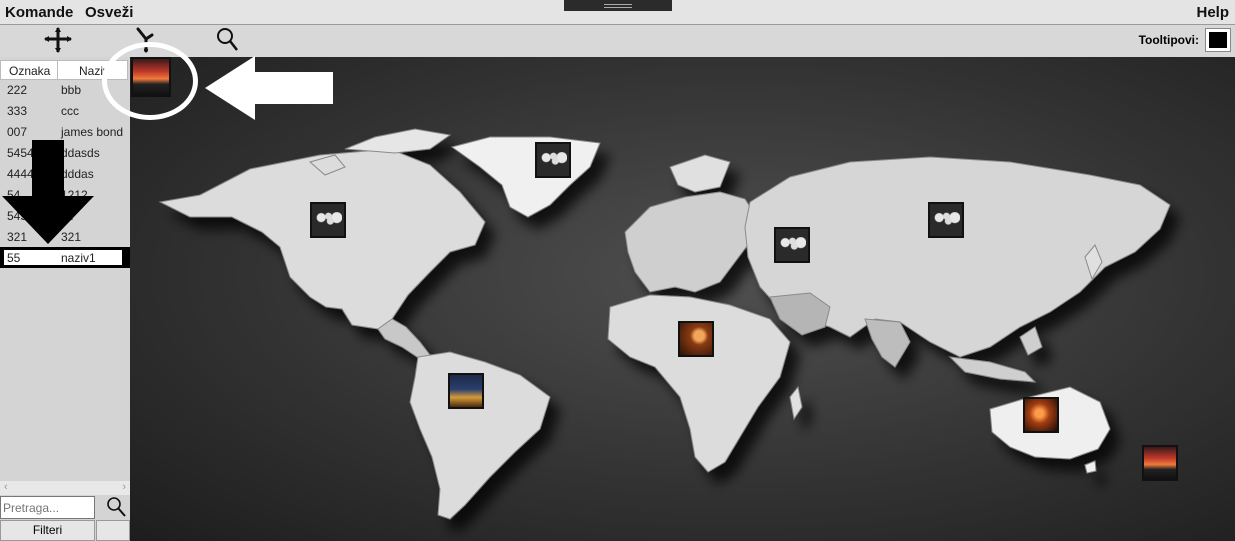 This screenshot has height=541, width=1235. Describe the element at coordinates (47, 530) in the screenshot. I see `filters-button: Filteri` at that location.